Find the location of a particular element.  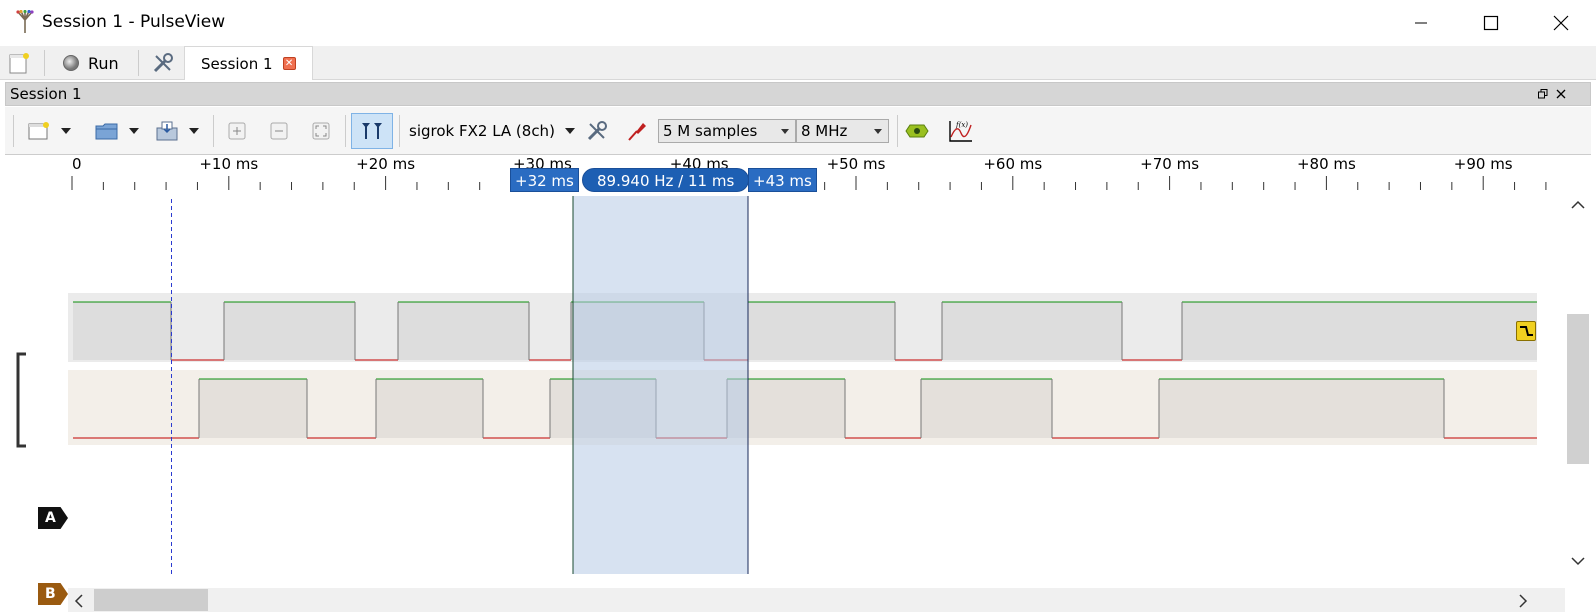

run-label: Run is located at coordinates (103, 63).